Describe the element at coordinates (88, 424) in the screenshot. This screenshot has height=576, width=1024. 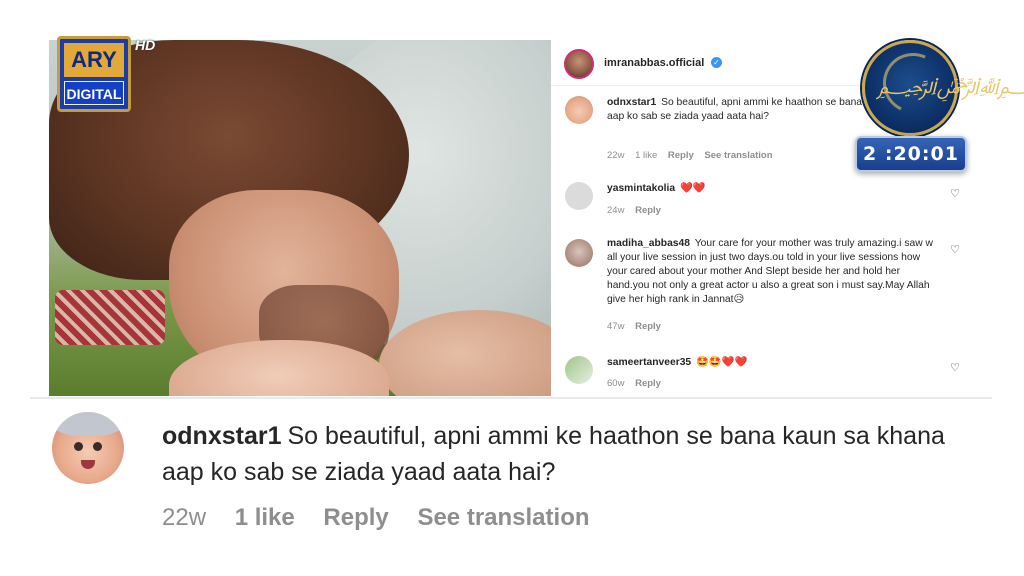
I see `avatar-cap` at that location.